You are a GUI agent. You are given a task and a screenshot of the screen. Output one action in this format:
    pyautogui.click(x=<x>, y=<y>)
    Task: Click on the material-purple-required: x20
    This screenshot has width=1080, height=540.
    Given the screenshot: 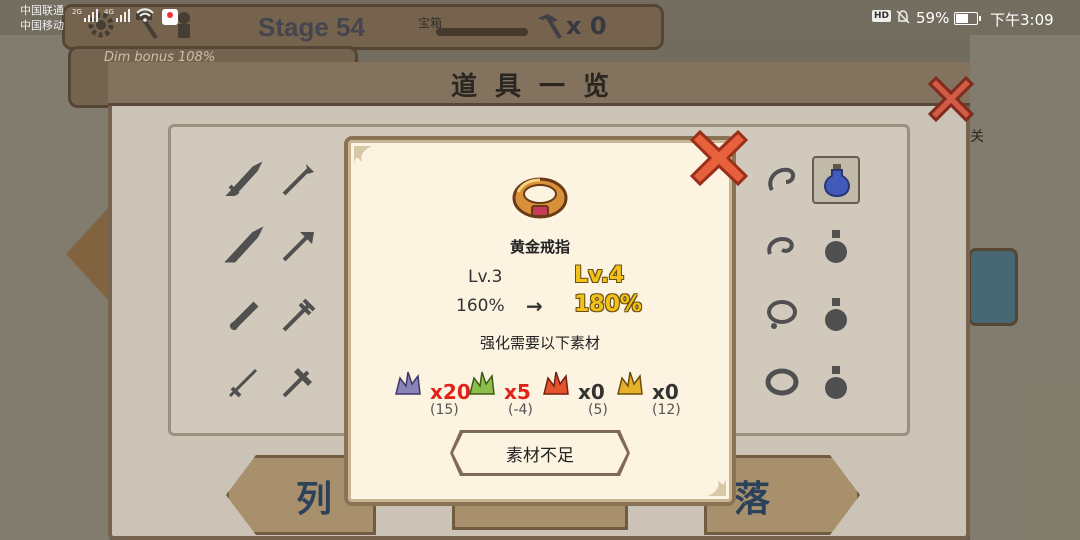 What is the action you would take?
    pyautogui.click(x=450, y=392)
    